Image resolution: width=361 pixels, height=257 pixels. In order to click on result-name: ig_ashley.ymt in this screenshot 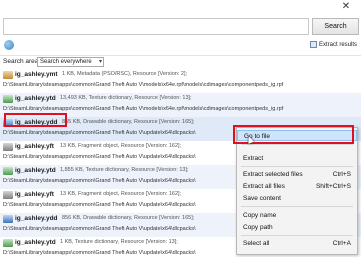, I will do `click(36, 74)`.